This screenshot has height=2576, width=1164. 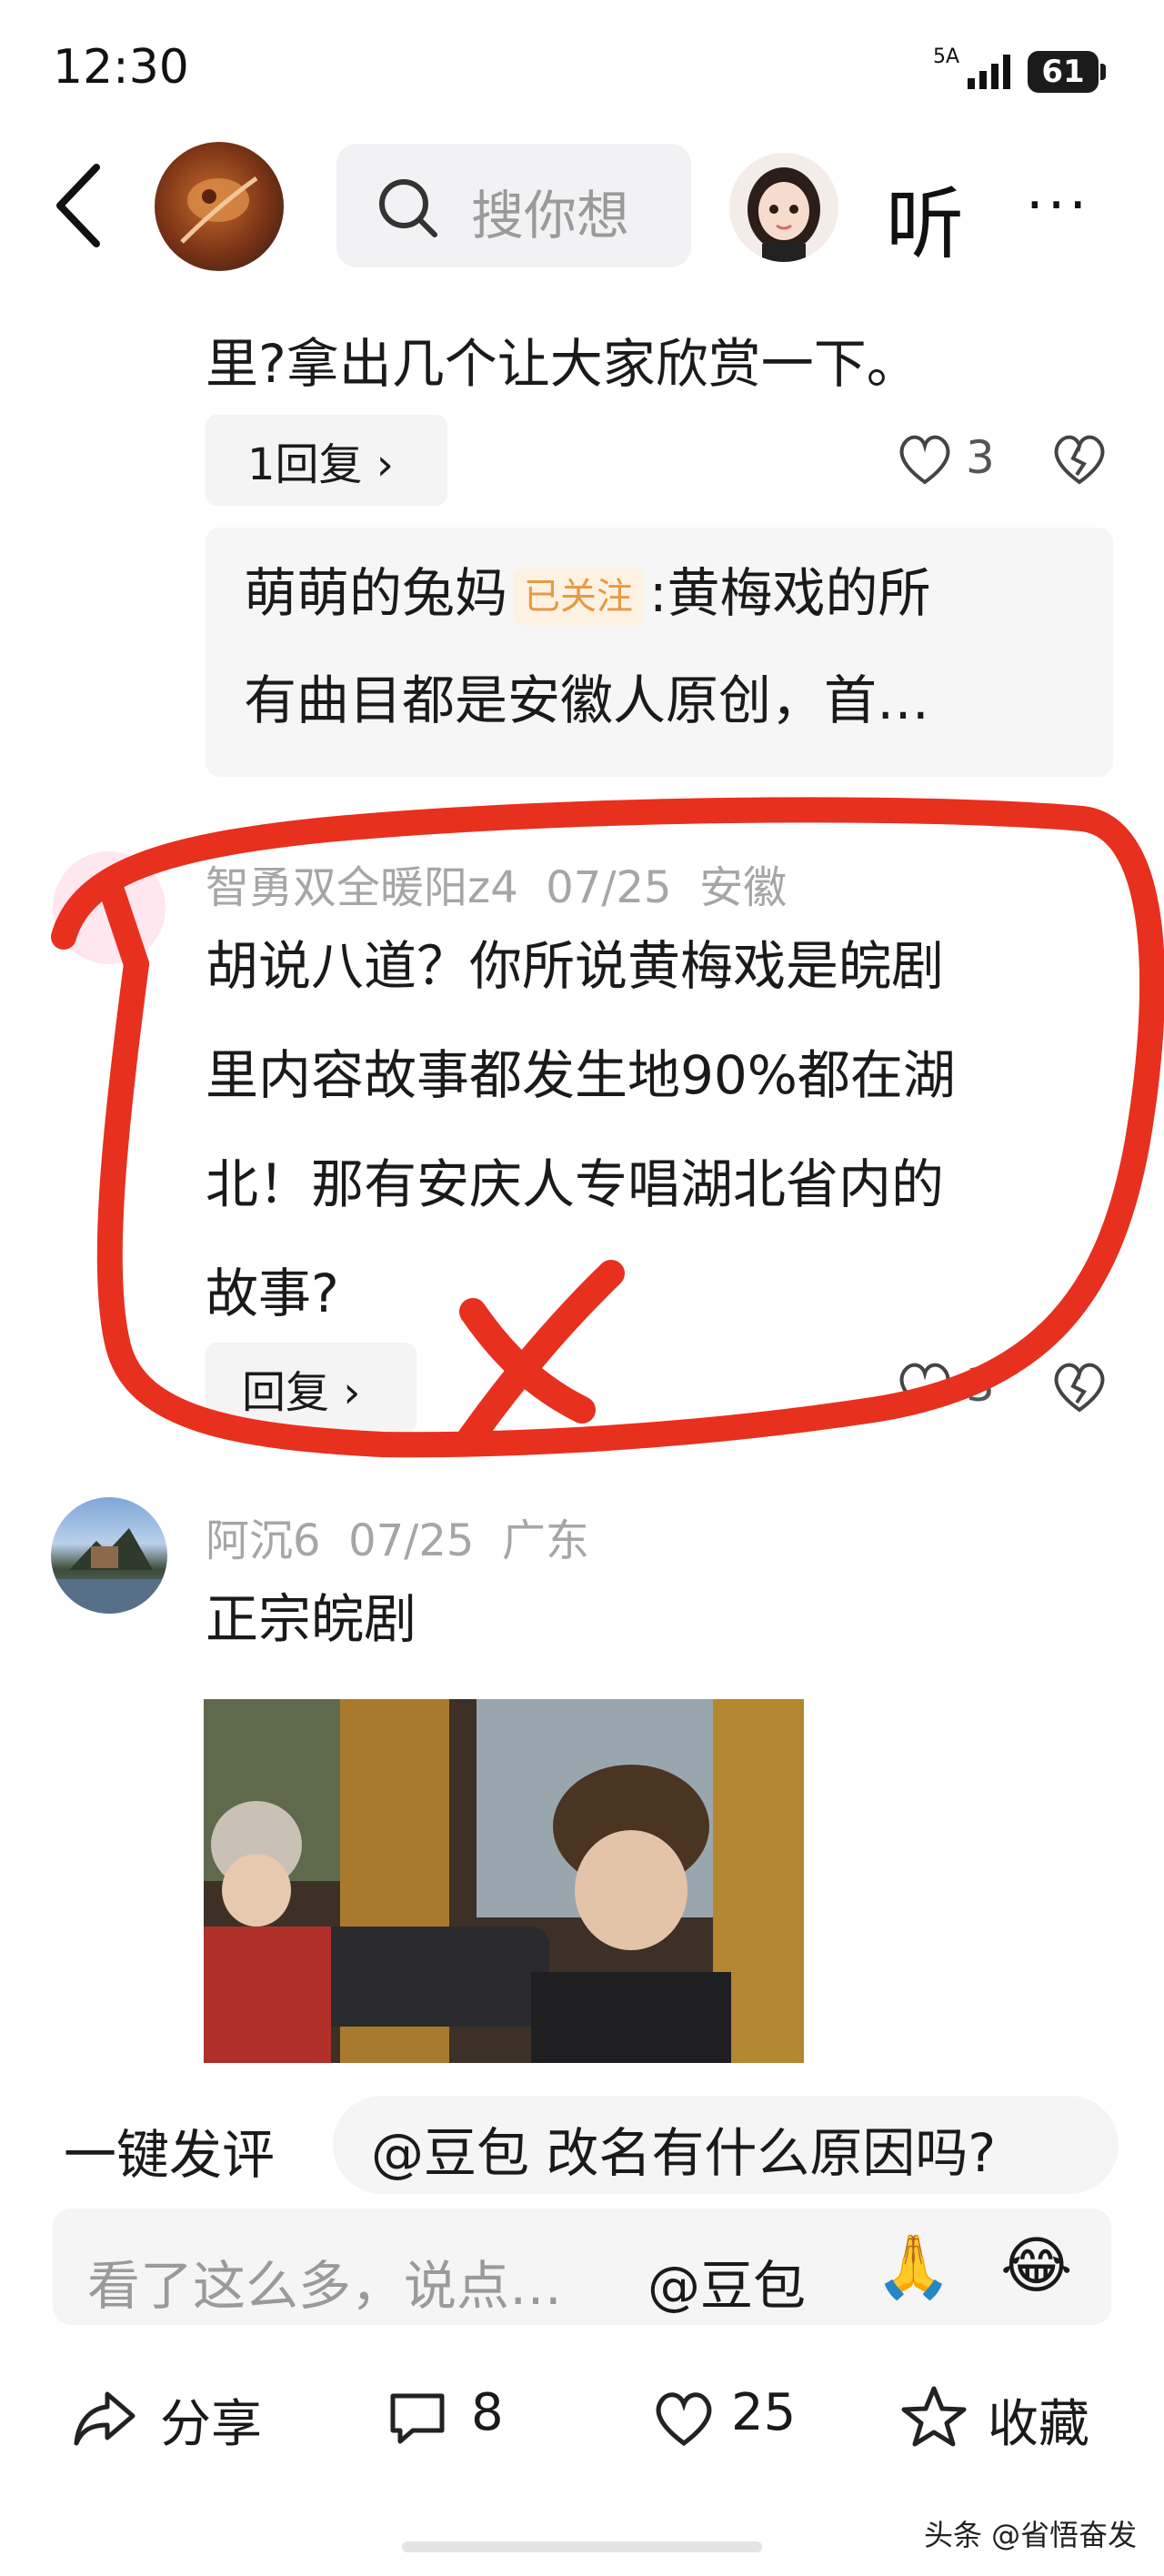 I want to click on commenter-name: 阿沉6, so click(x=264, y=1540).